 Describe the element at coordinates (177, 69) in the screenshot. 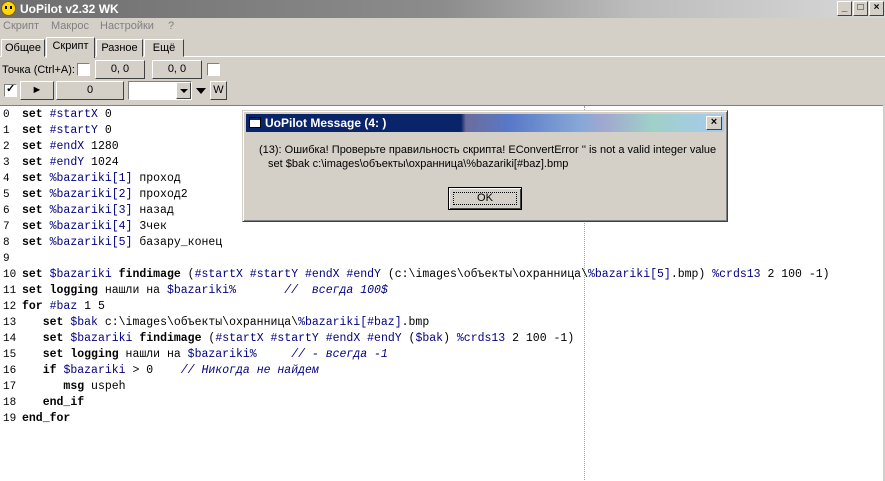

I see `coord-button-2: 0, 0` at that location.